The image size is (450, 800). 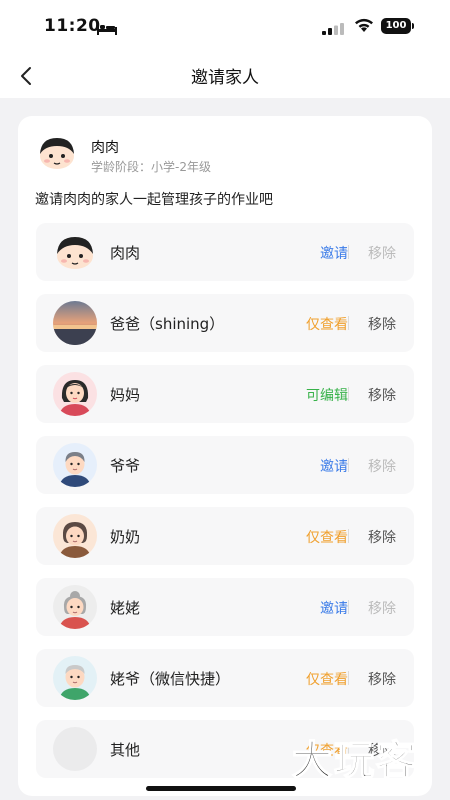 I want to click on member-name: 姥爷（微信快捷）, so click(x=170, y=679).